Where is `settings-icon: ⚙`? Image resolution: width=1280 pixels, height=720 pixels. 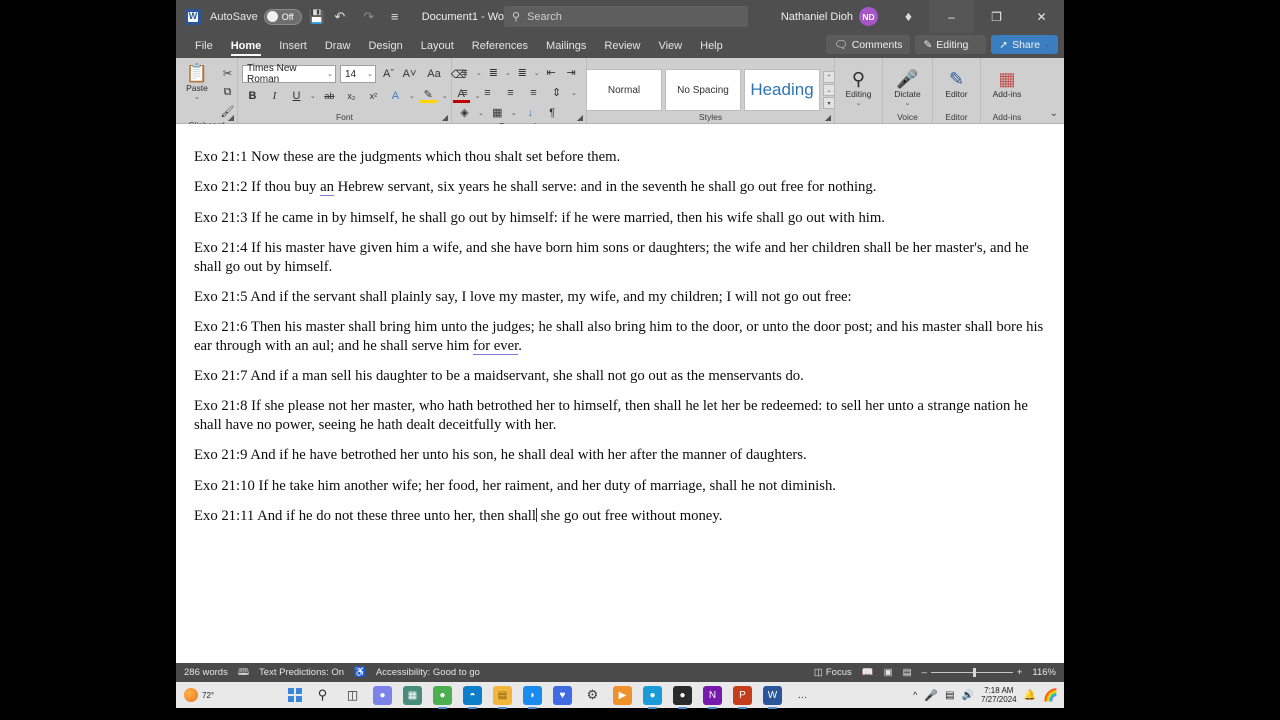 settings-icon: ⚙ is located at coordinates (592, 695).